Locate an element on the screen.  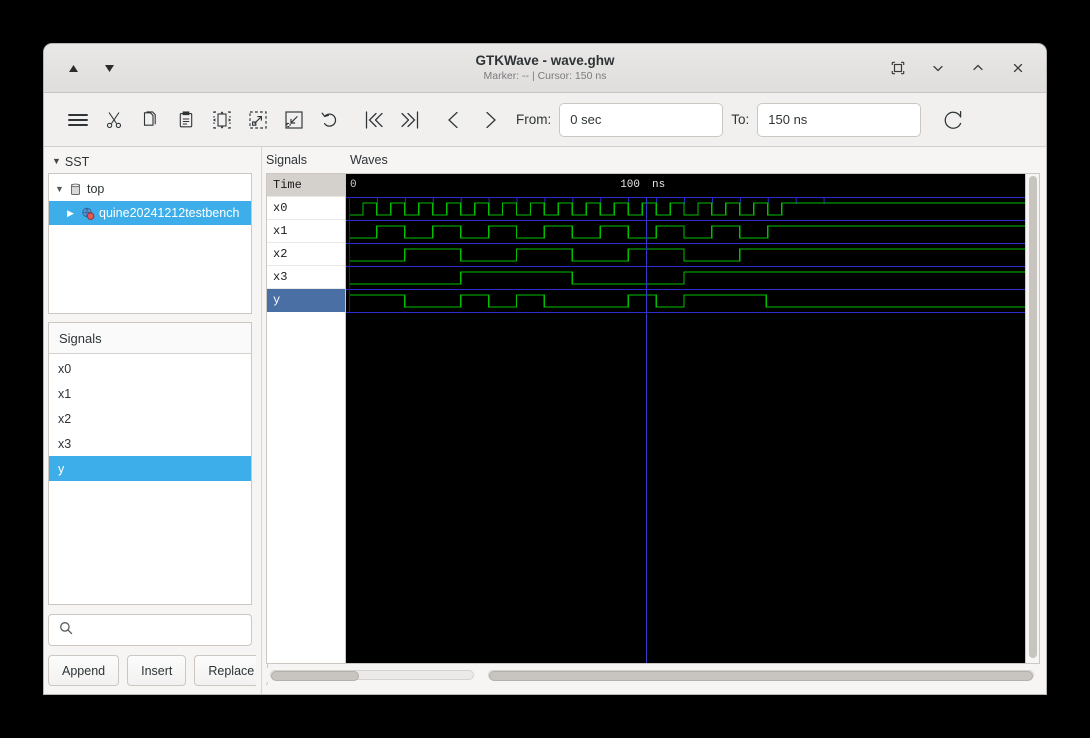
svg-text: 0 is located at coordinates (353, 185).